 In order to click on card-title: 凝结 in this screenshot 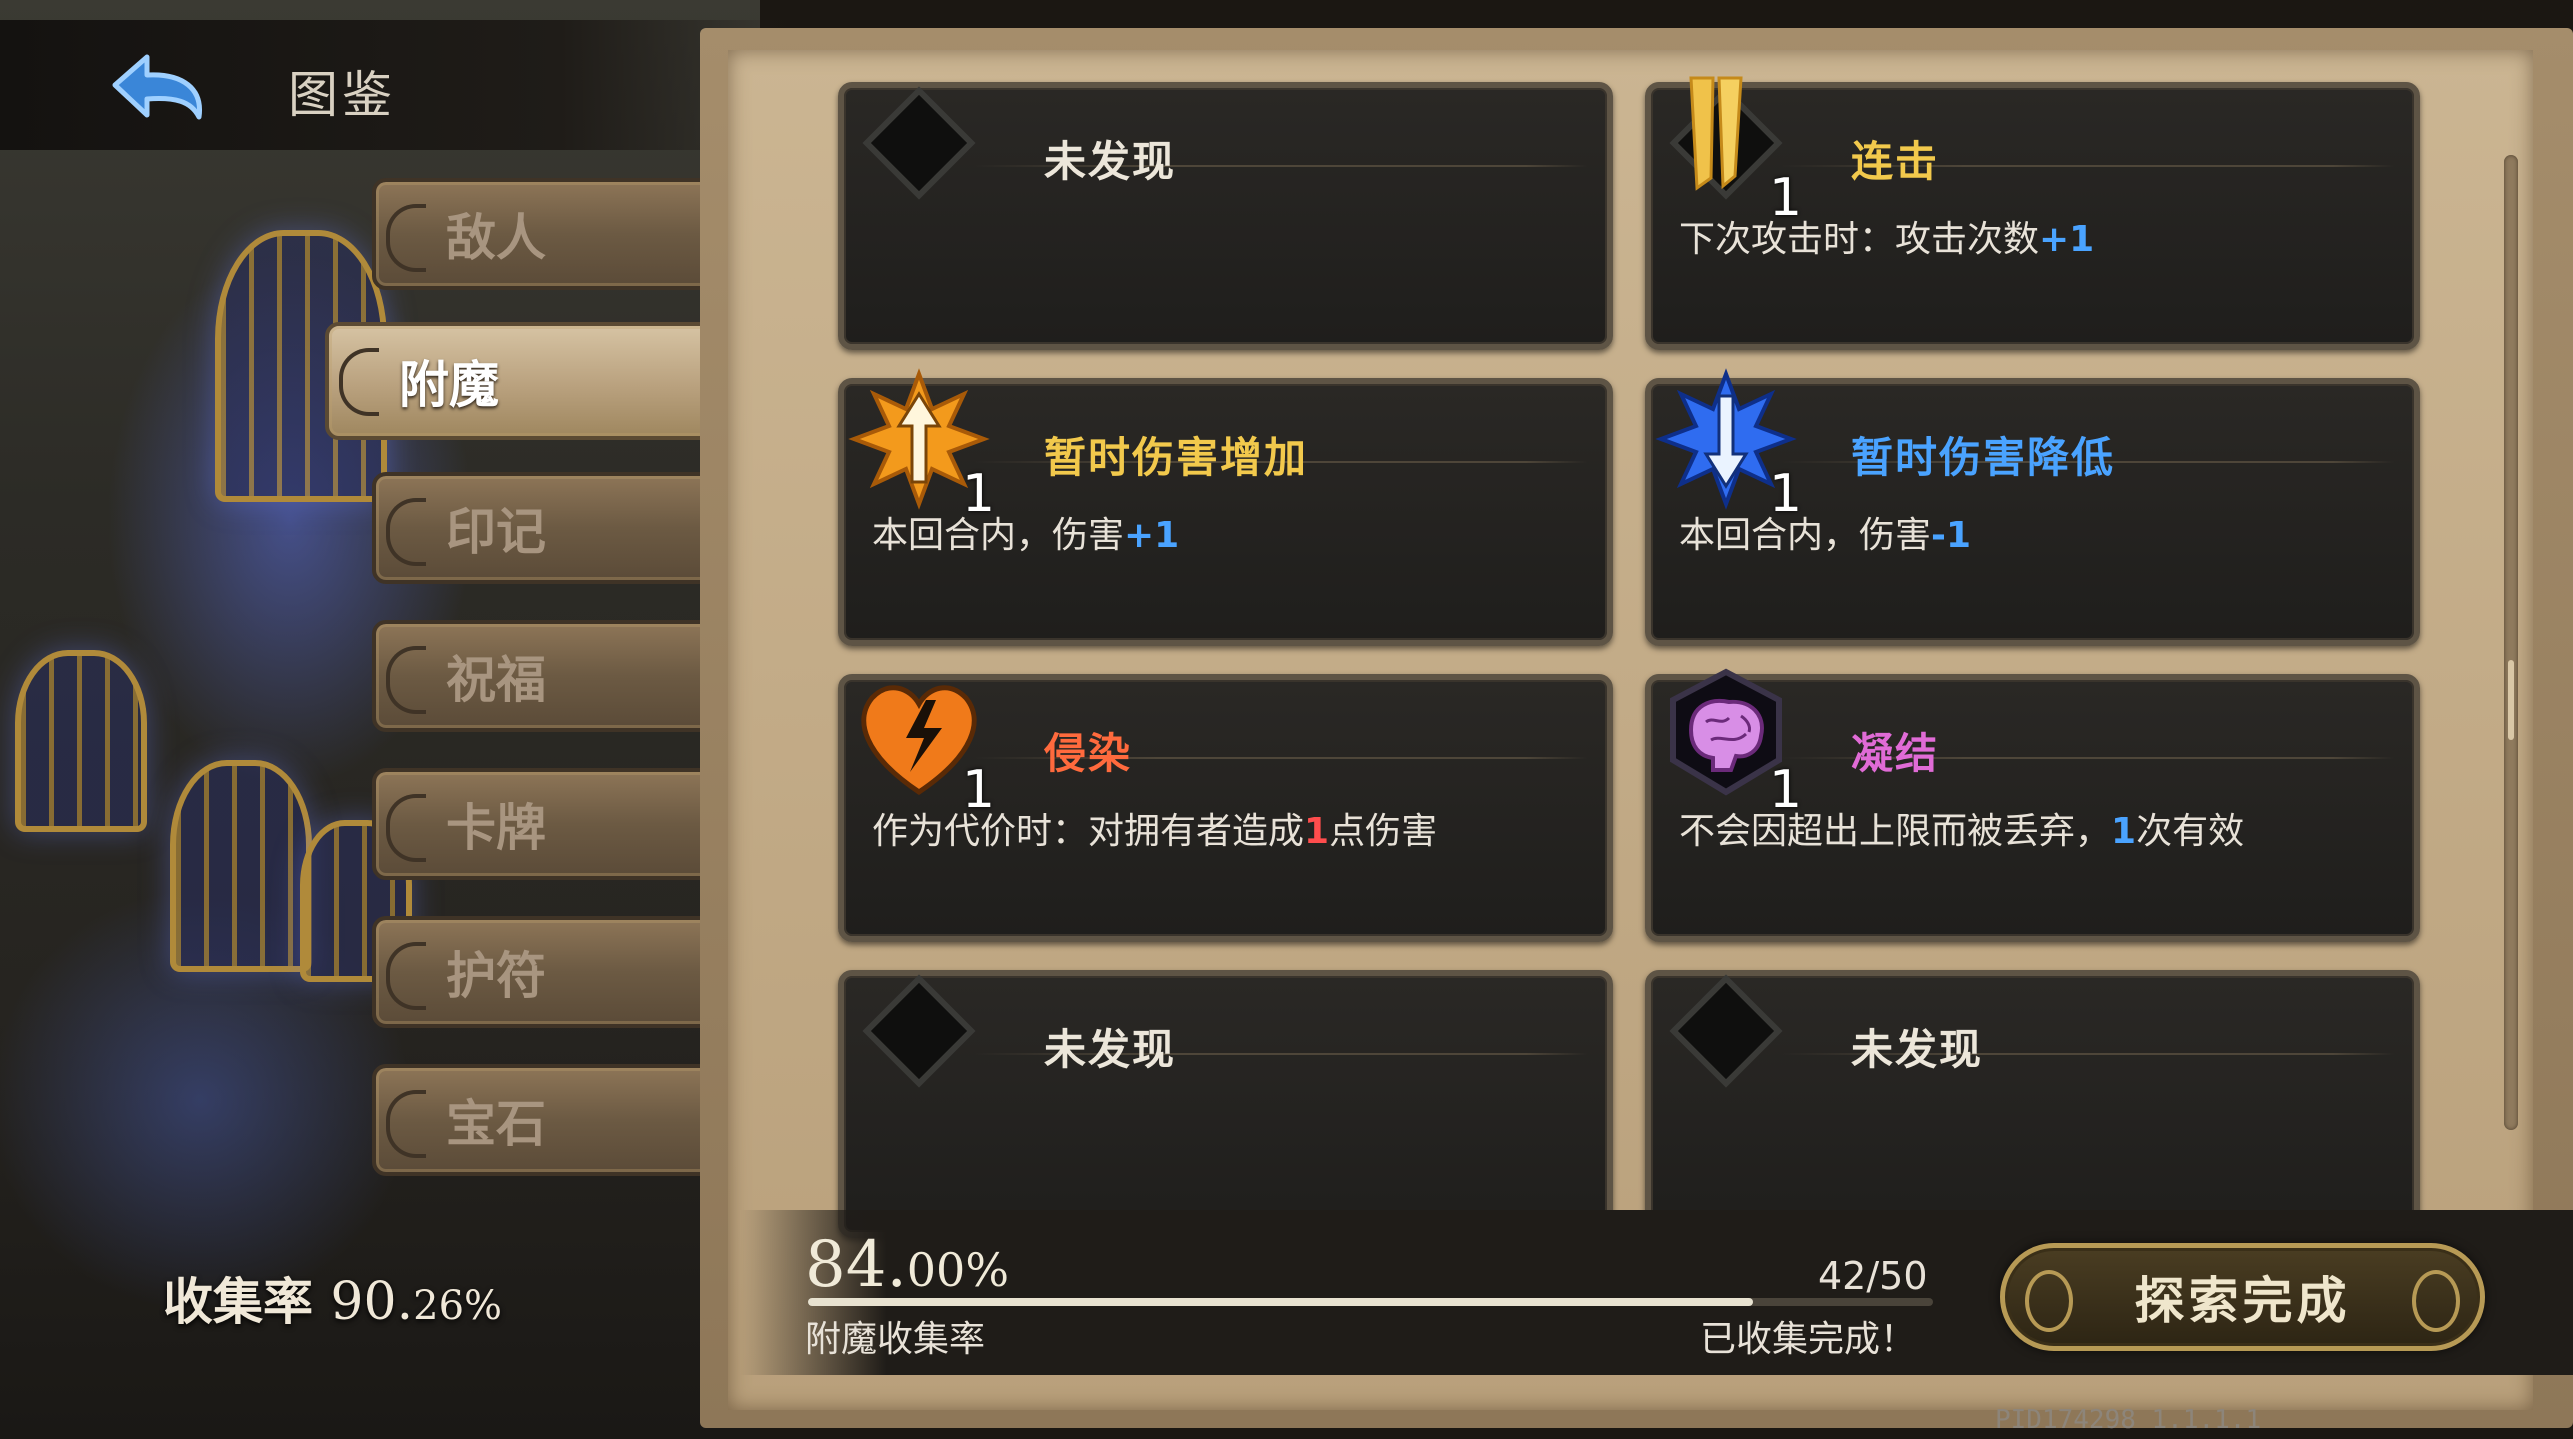, I will do `click(1895, 753)`.